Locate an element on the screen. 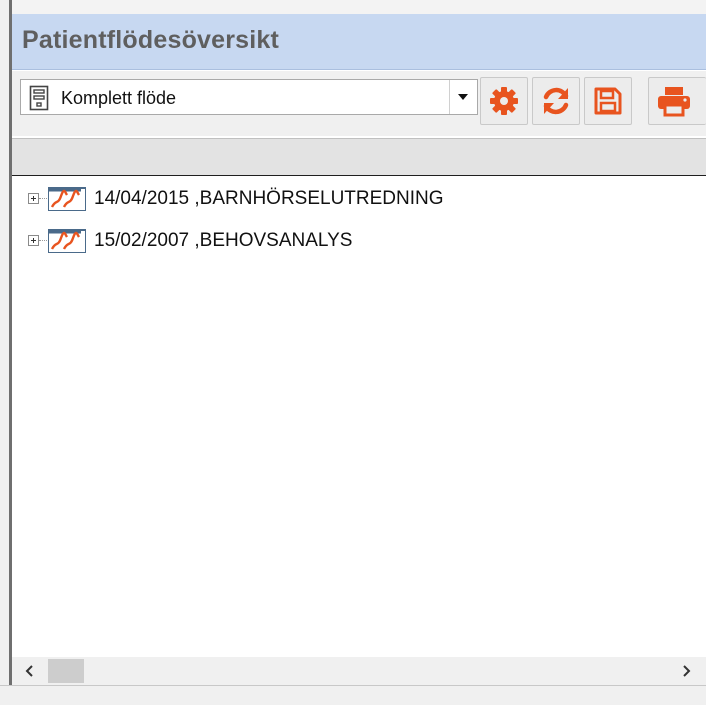 The width and height of the screenshot is (706, 705). tree-row: 14/04/2015 ,BARNHÖRSELUTREDNING is located at coordinates (359, 199).